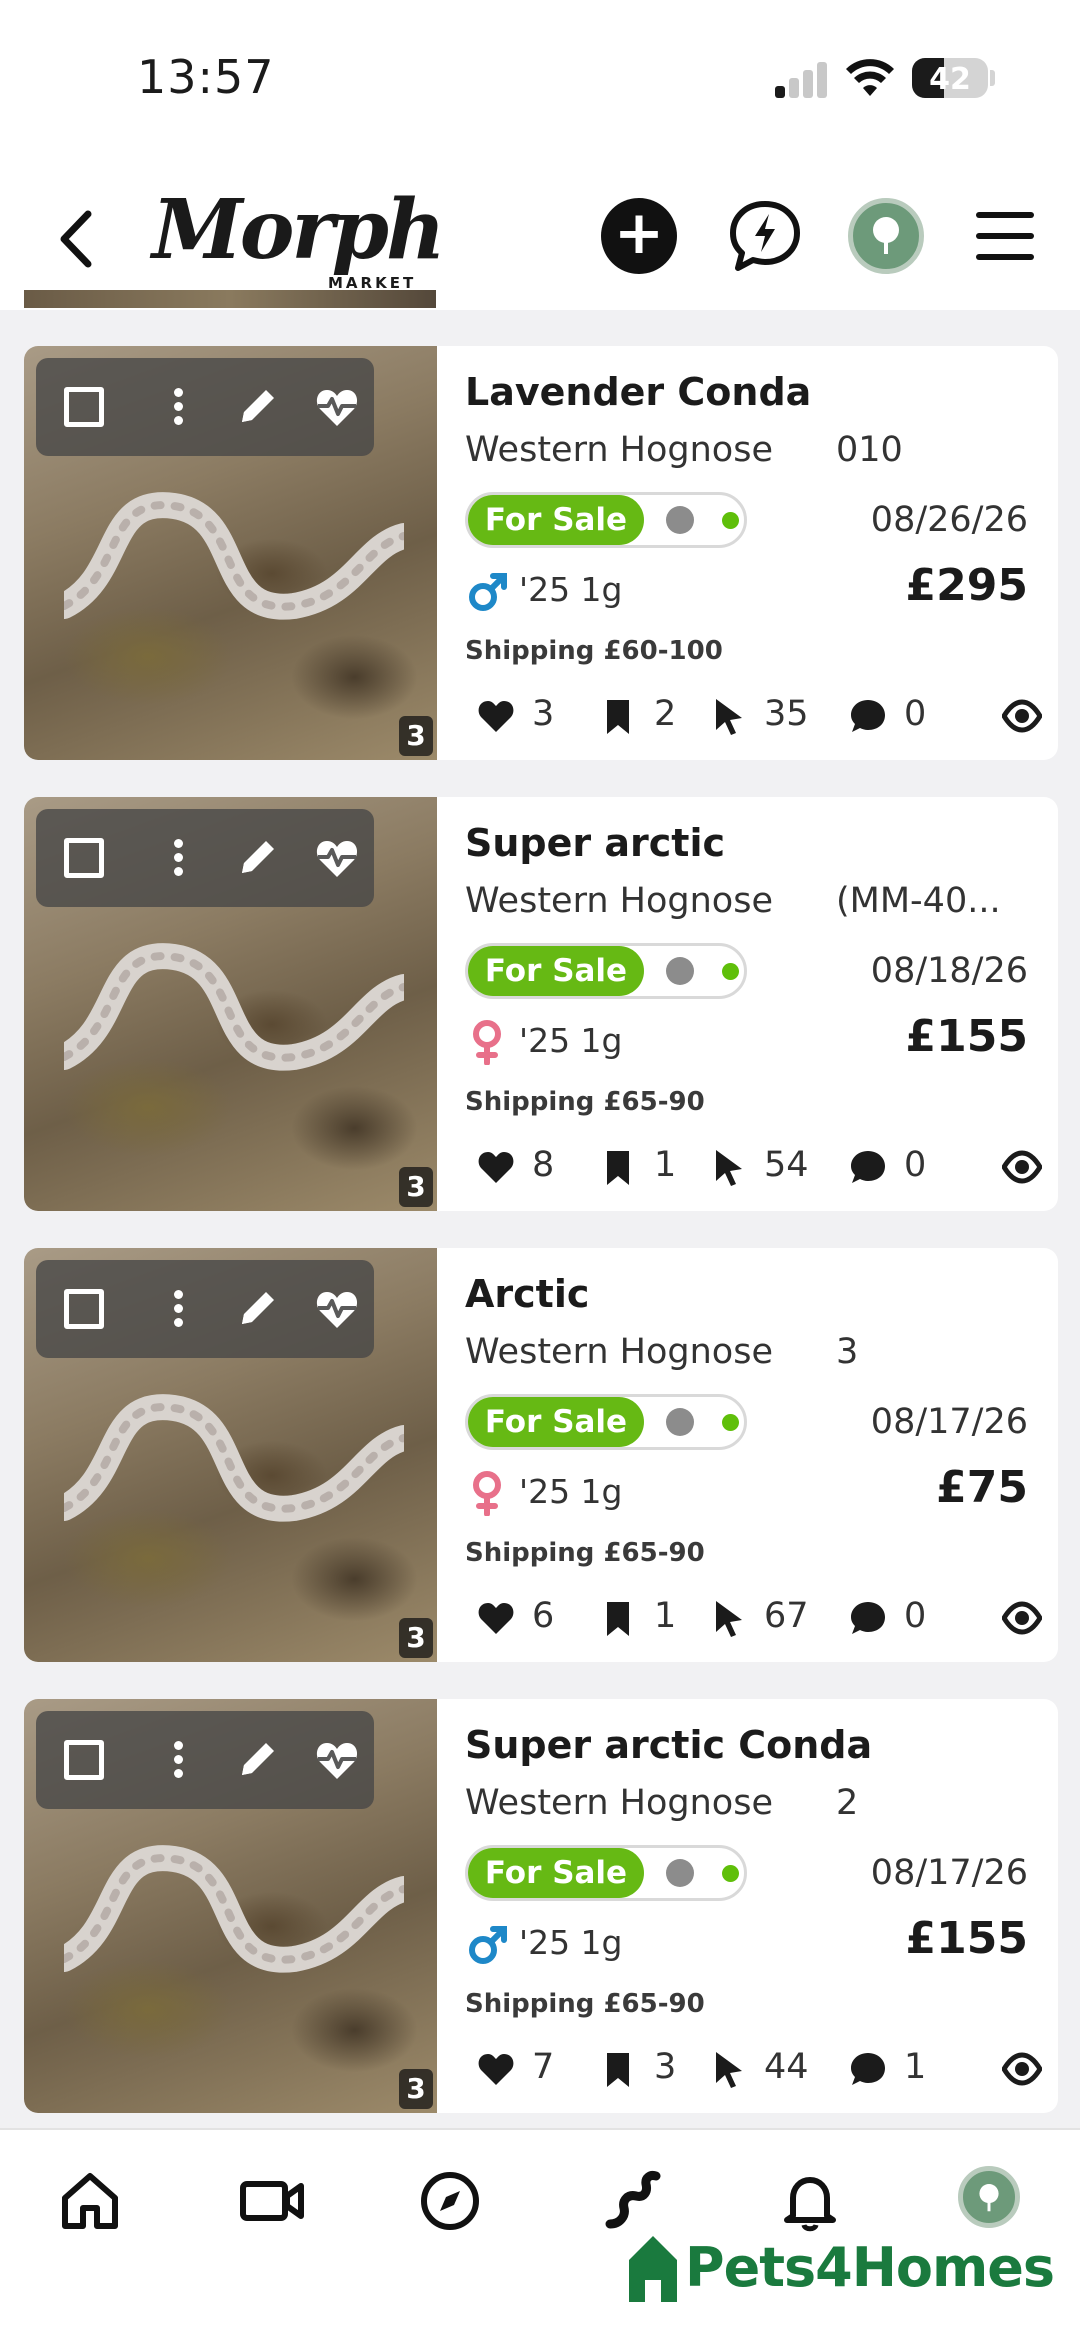 The image size is (1080, 2341). What do you see at coordinates (989, 2197) in the screenshot?
I see `nav-profile-avatar` at bounding box center [989, 2197].